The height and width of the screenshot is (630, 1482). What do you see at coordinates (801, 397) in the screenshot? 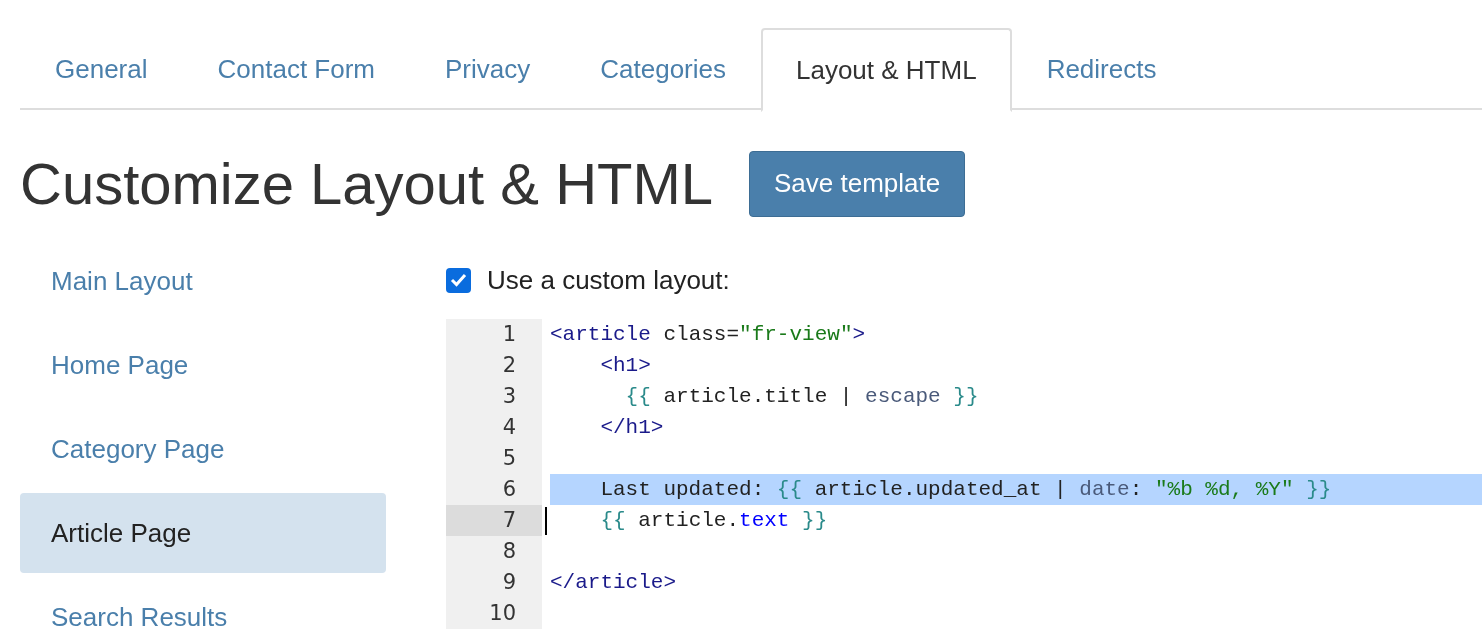
I see `code-line: {{ article.title | escape }}` at bounding box center [801, 397].